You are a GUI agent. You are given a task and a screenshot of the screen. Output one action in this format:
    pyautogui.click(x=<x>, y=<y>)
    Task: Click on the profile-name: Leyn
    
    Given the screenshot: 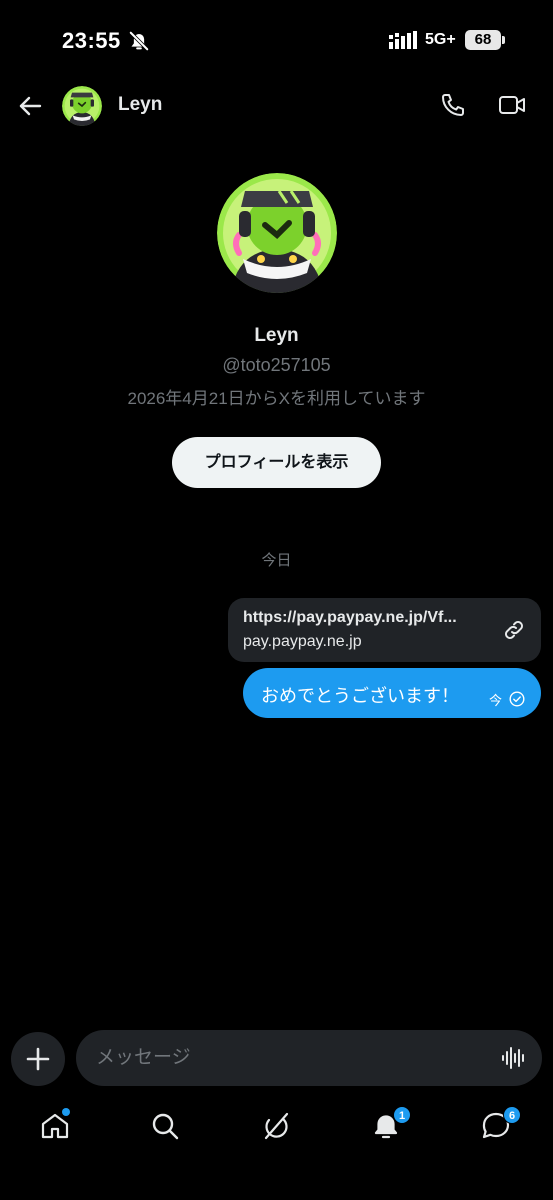 What is the action you would take?
    pyautogui.click(x=276, y=335)
    